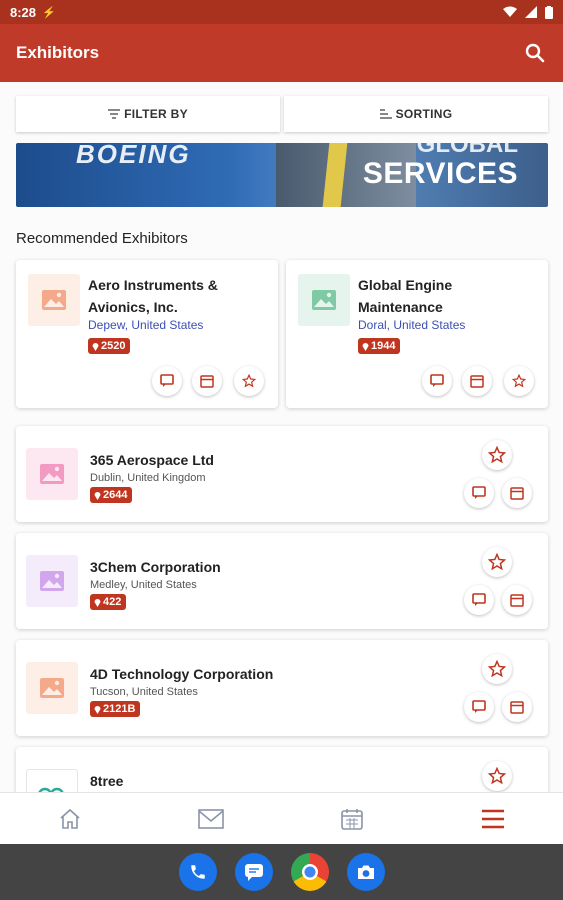  I want to click on exhibitor-location: Doral, United States, so click(412, 325).